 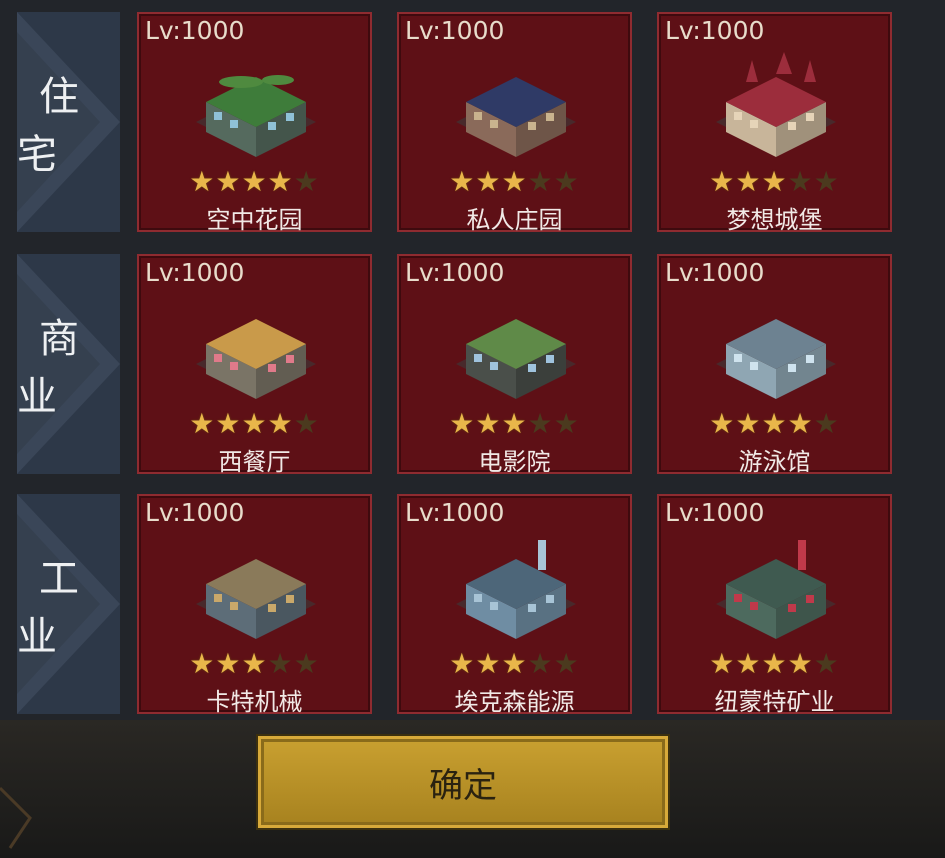 I want to click on category-text: 住宅, so click(x=59, y=126).